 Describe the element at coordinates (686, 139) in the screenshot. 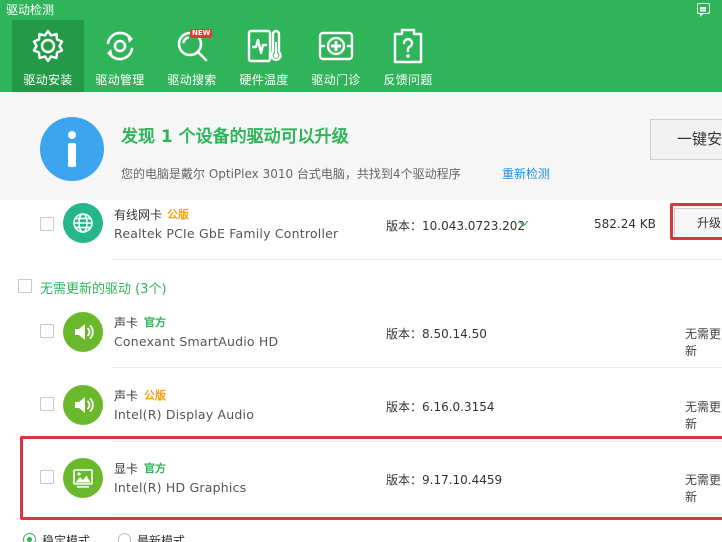

I see `install-all-button: 一键安装` at that location.